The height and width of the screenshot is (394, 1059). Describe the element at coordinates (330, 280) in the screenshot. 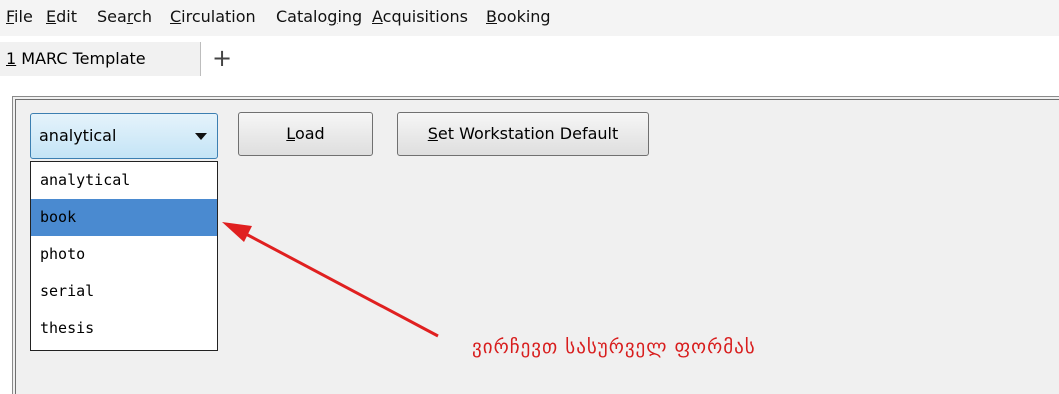

I see `annotation-arrow-icon` at that location.